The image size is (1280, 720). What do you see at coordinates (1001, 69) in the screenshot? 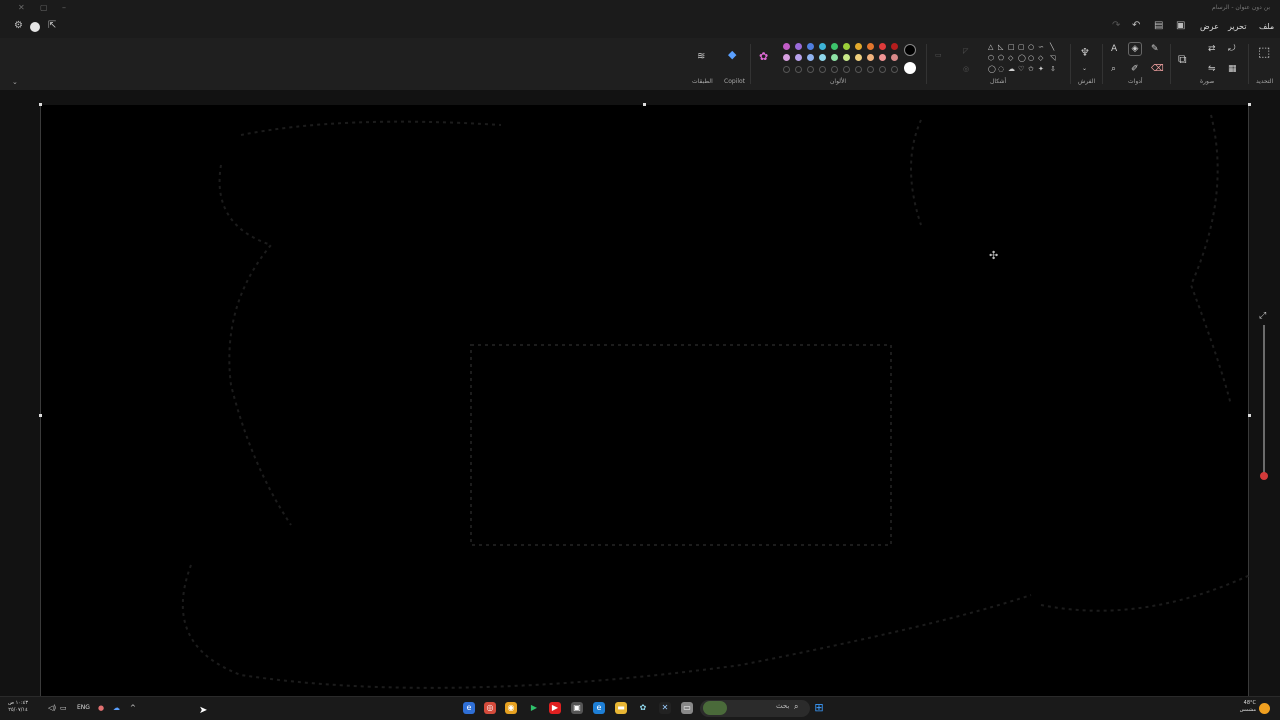
I see `shape-callout-icon: ◌` at bounding box center [1001, 69].